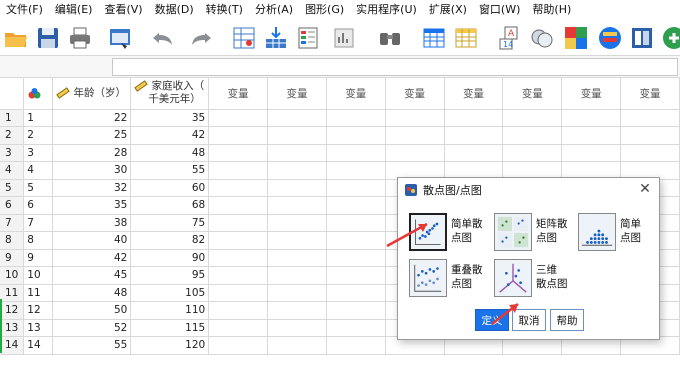  I want to click on row-number: 4, so click(12, 170).